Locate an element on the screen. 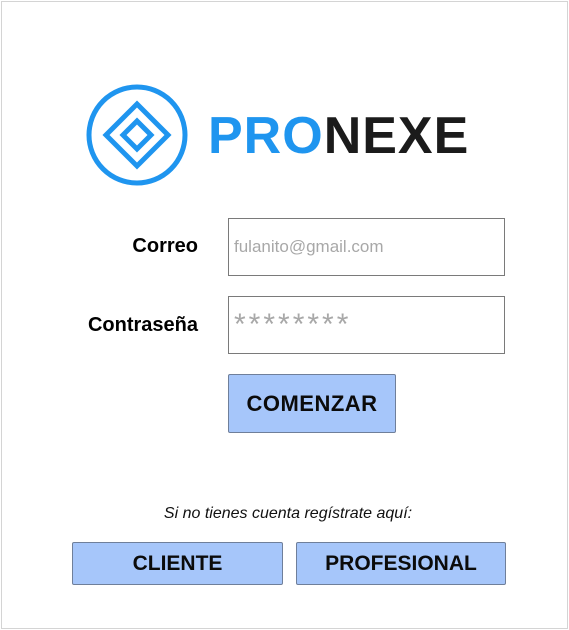  register-client-button: CLIENTE is located at coordinates (177, 563).